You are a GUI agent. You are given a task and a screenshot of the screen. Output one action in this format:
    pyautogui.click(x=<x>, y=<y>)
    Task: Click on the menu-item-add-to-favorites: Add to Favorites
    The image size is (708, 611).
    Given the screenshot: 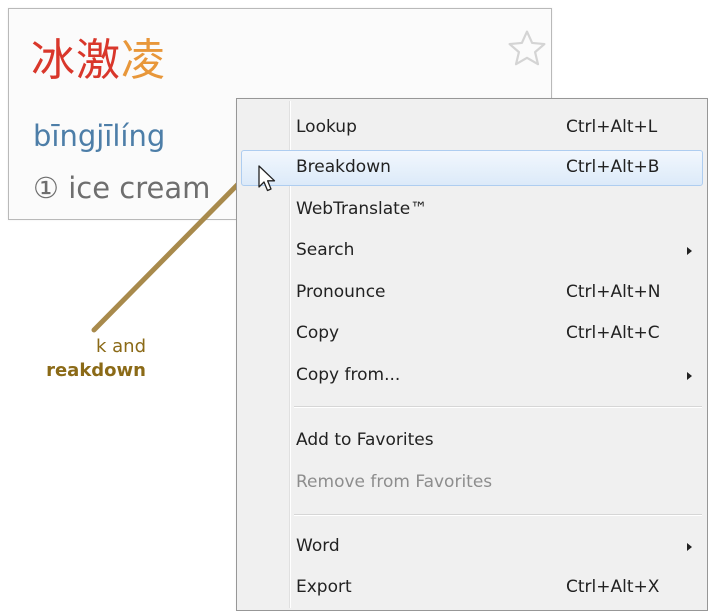 What is the action you would take?
    pyautogui.click(x=472, y=441)
    